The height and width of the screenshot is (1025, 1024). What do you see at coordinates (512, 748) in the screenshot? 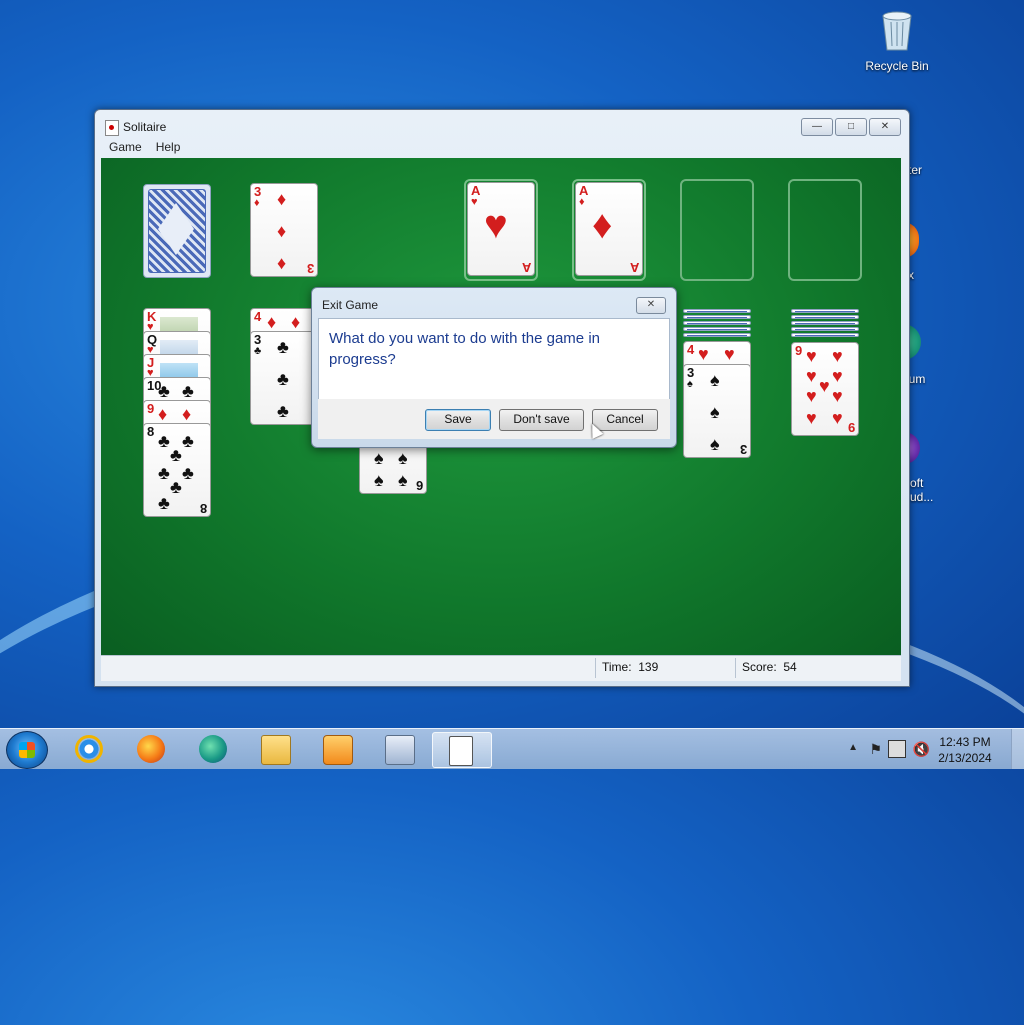
I see `taskbar: ▲ ⚑ 🔇 12:43 PM 2/13/2024` at bounding box center [512, 748].